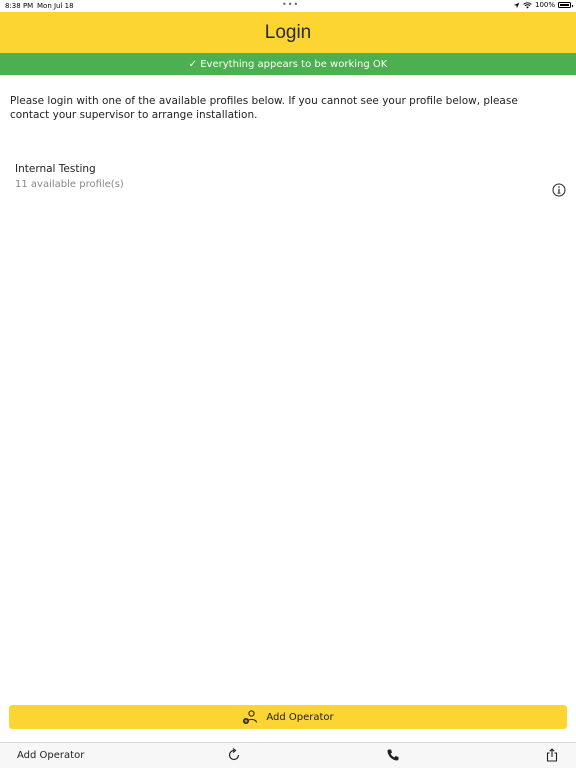 The width and height of the screenshot is (576, 768). I want to click on profile-list-item: Internal Testing 11 available profile(s), so click(288, 182).